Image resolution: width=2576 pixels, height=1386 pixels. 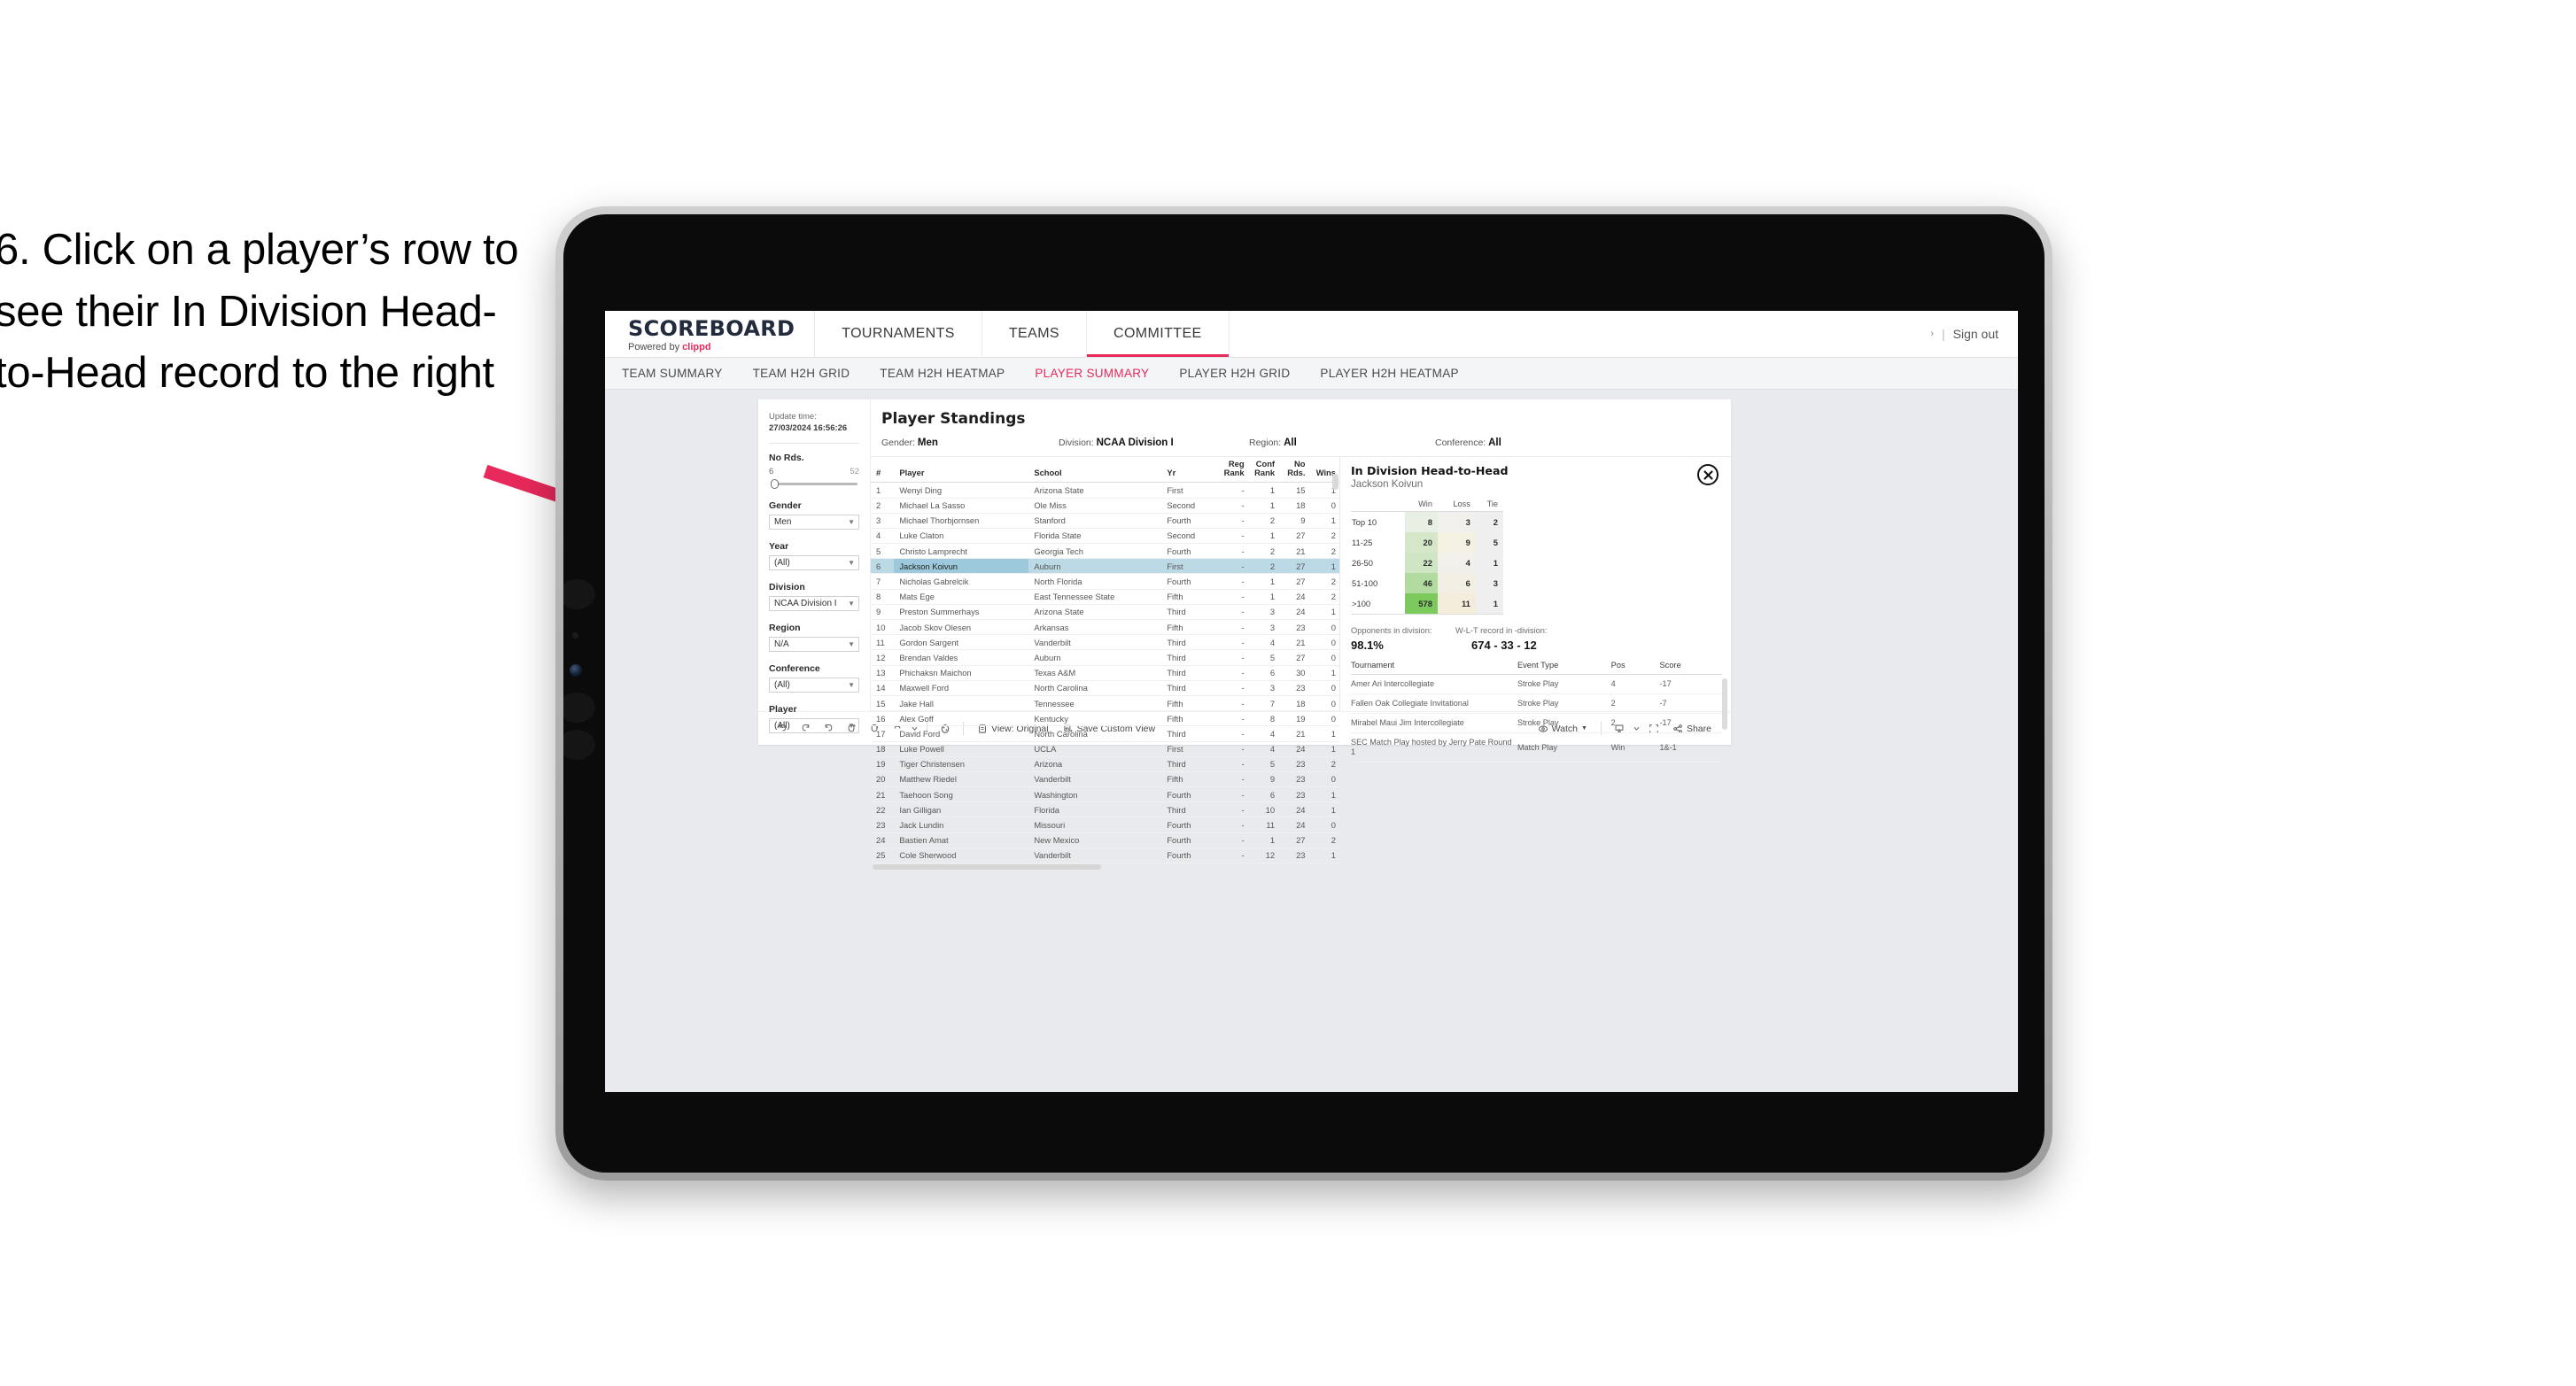 I want to click on h2h-tie-cell: 2, so click(x=1489, y=521).